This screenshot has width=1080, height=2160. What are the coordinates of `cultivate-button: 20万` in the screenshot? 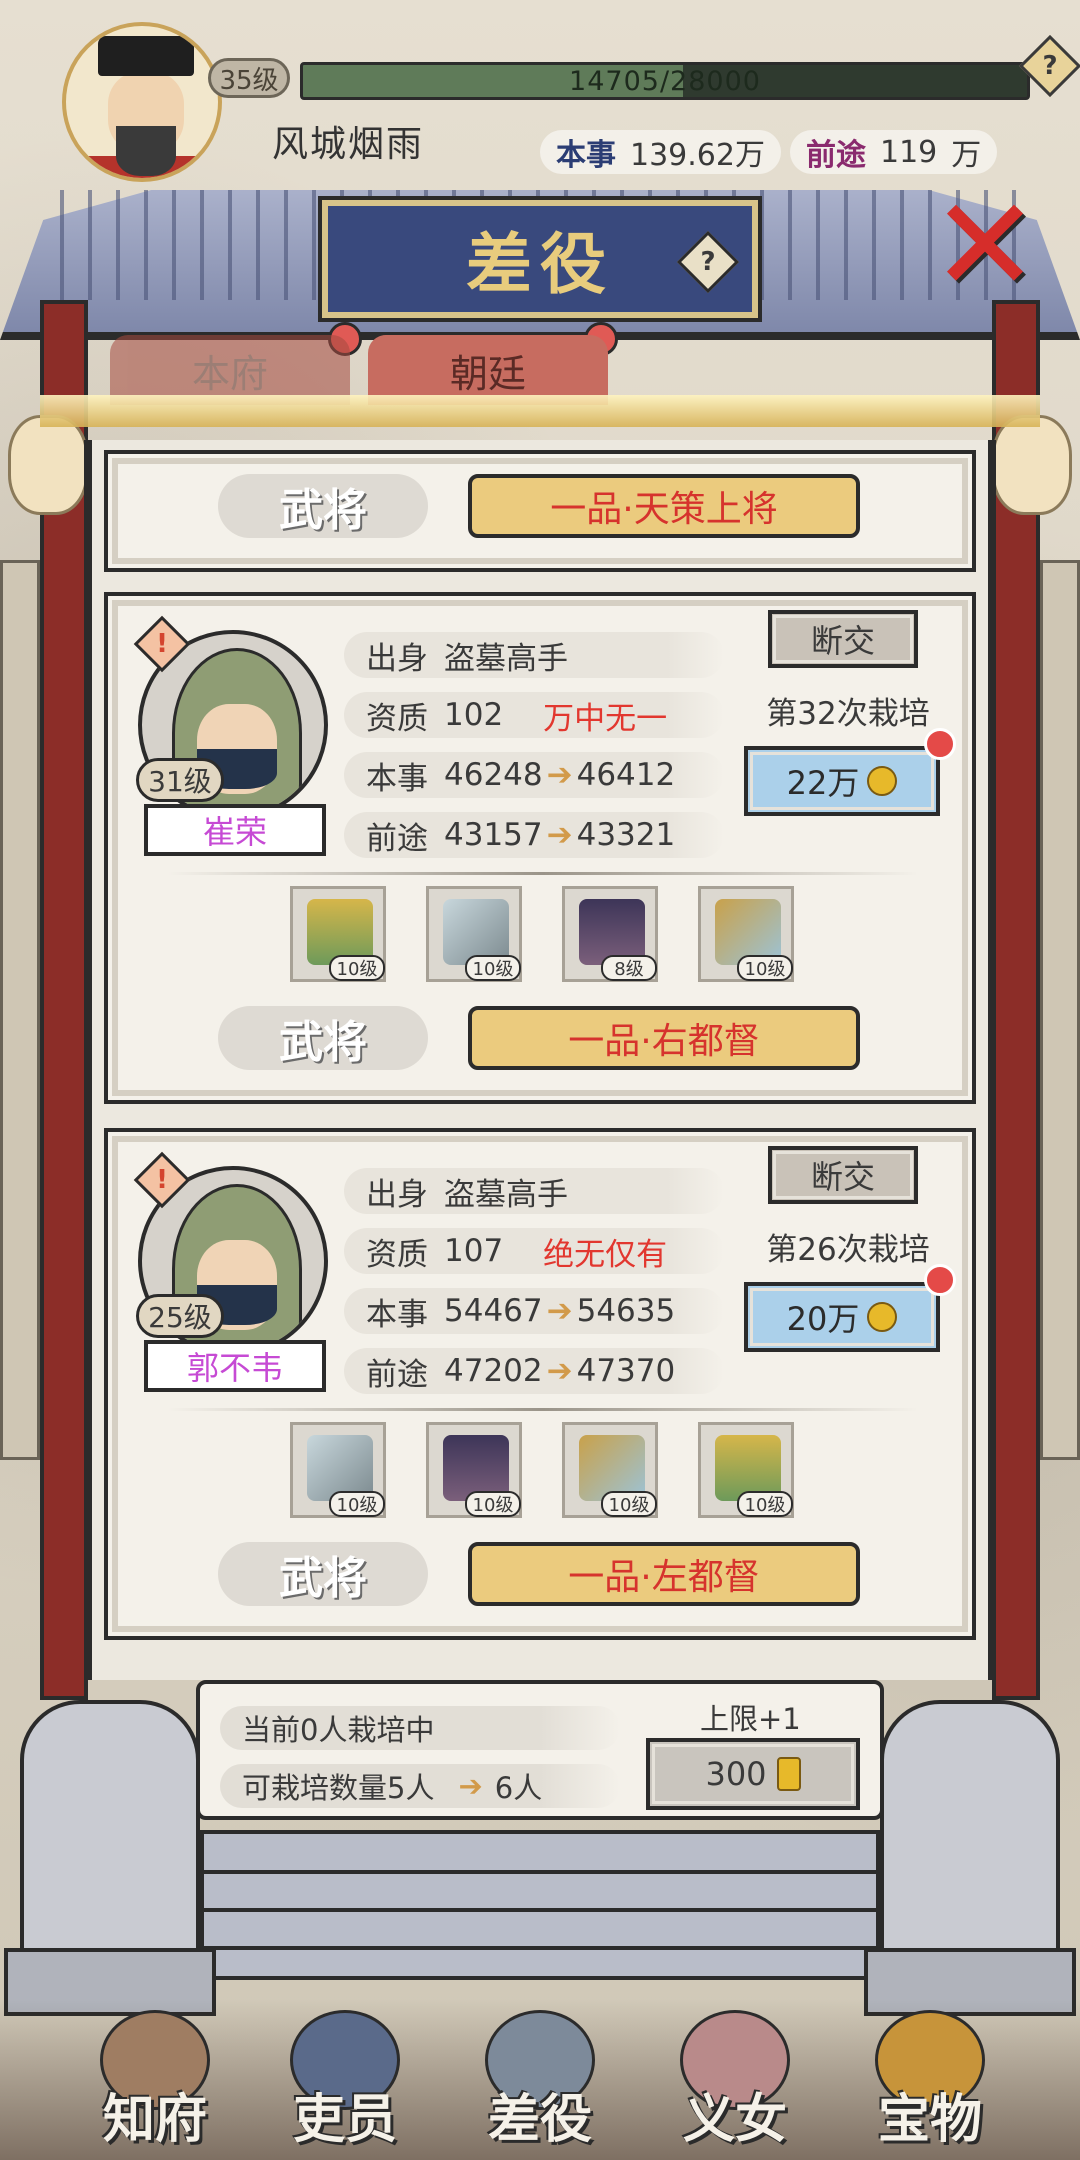 It's located at (842, 1317).